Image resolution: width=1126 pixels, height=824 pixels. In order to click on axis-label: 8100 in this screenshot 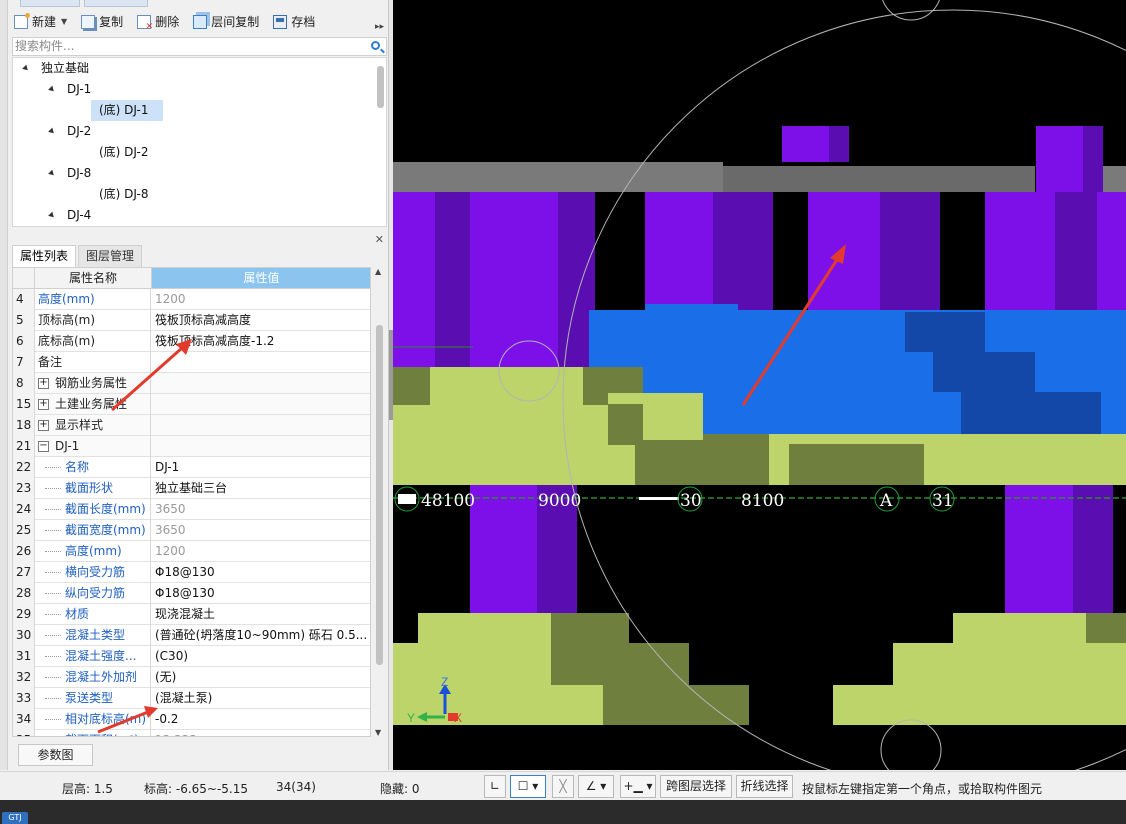, I will do `click(762, 501)`.